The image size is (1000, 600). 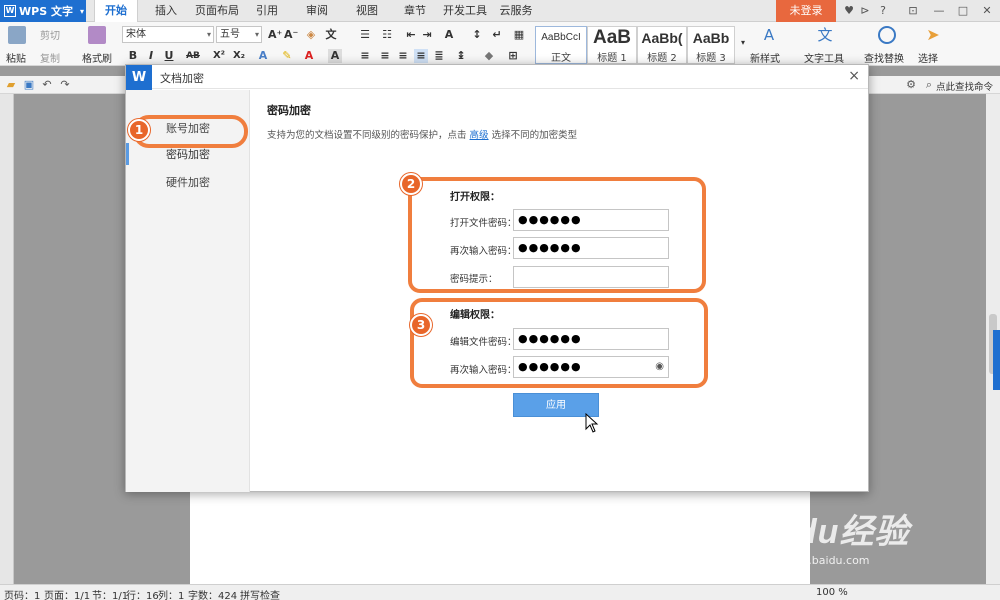 I want to click on find-replace-button: 查找替换, so click(x=884, y=57).